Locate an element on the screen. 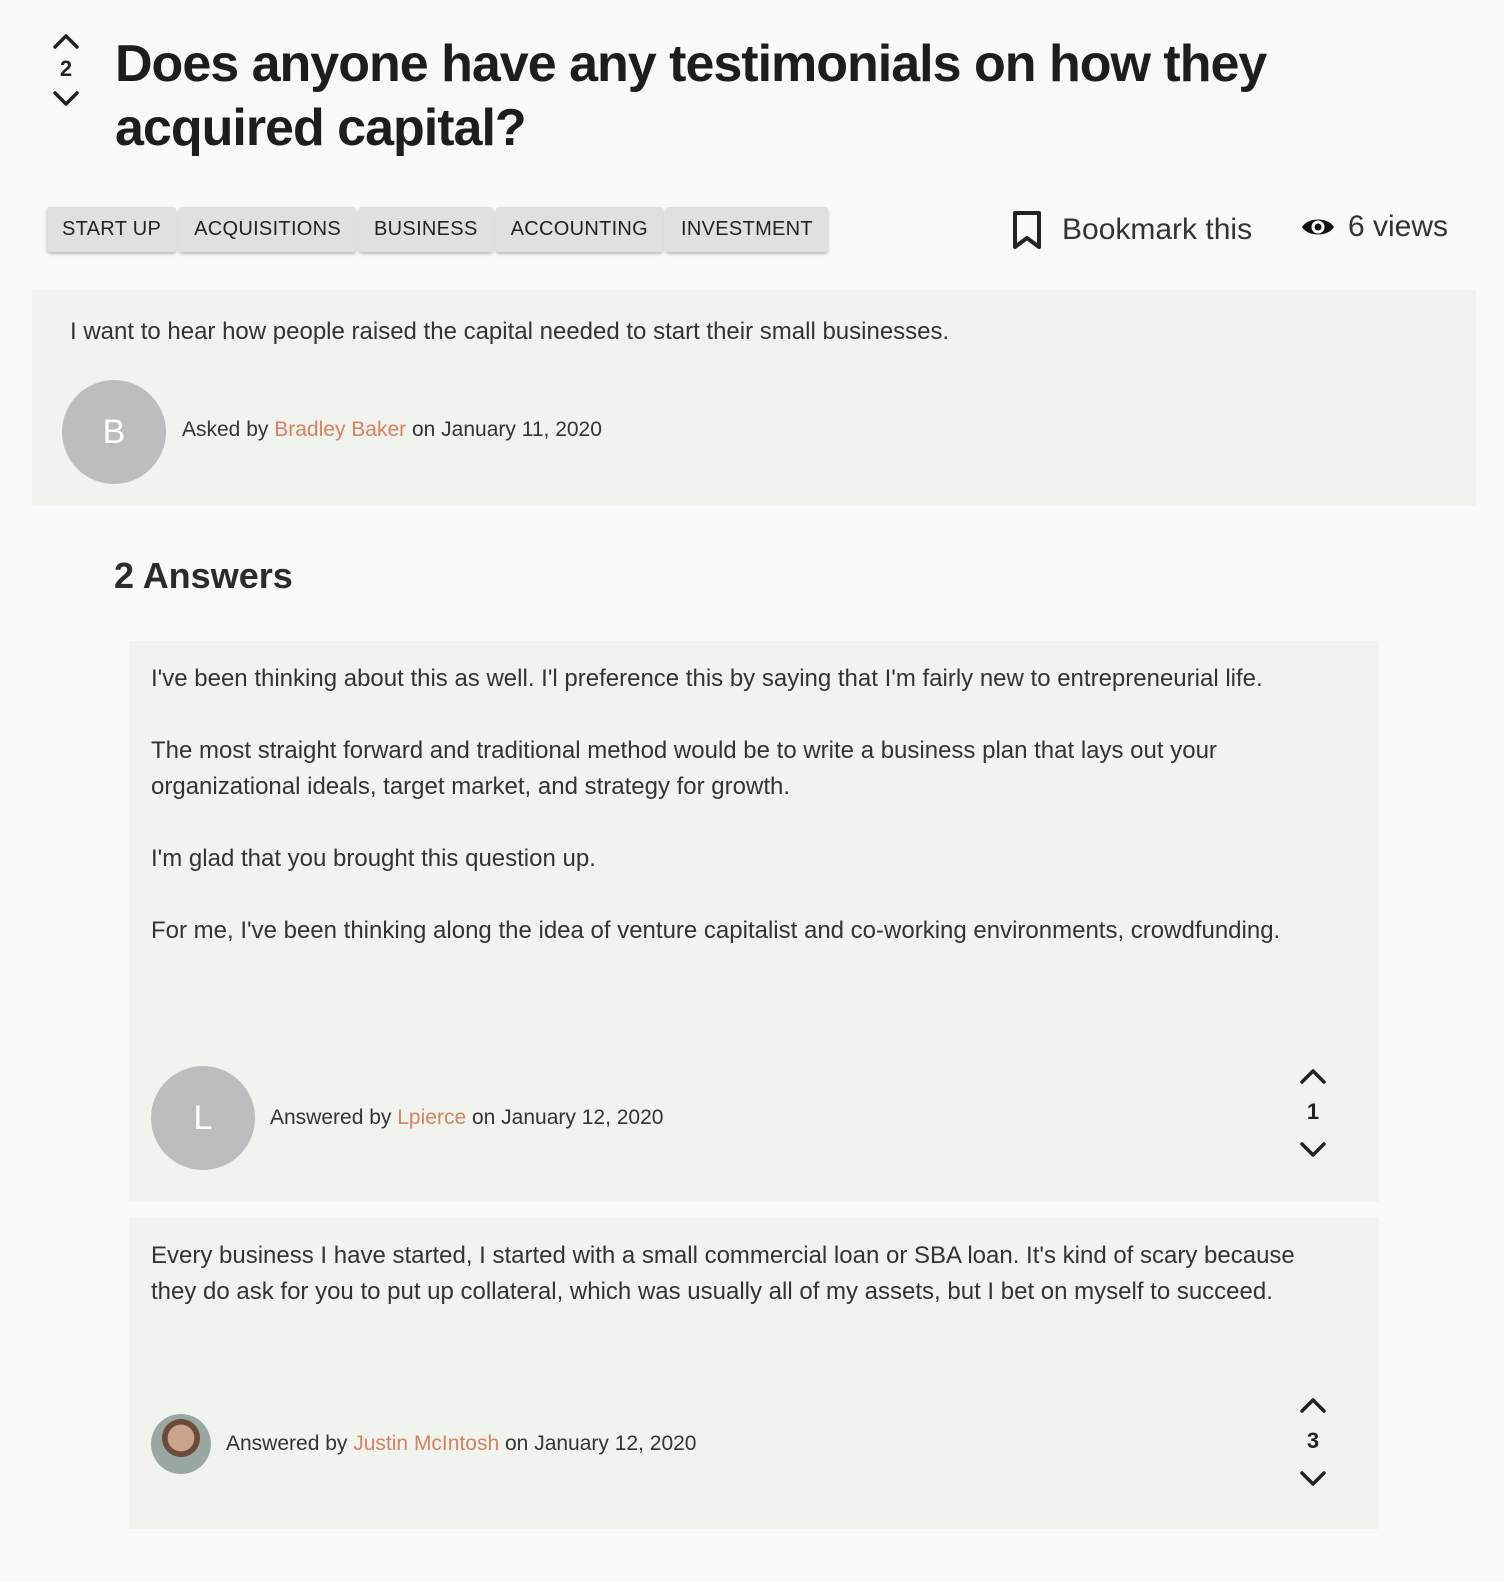  question-vote-control: 2 is located at coordinates (66, 70).